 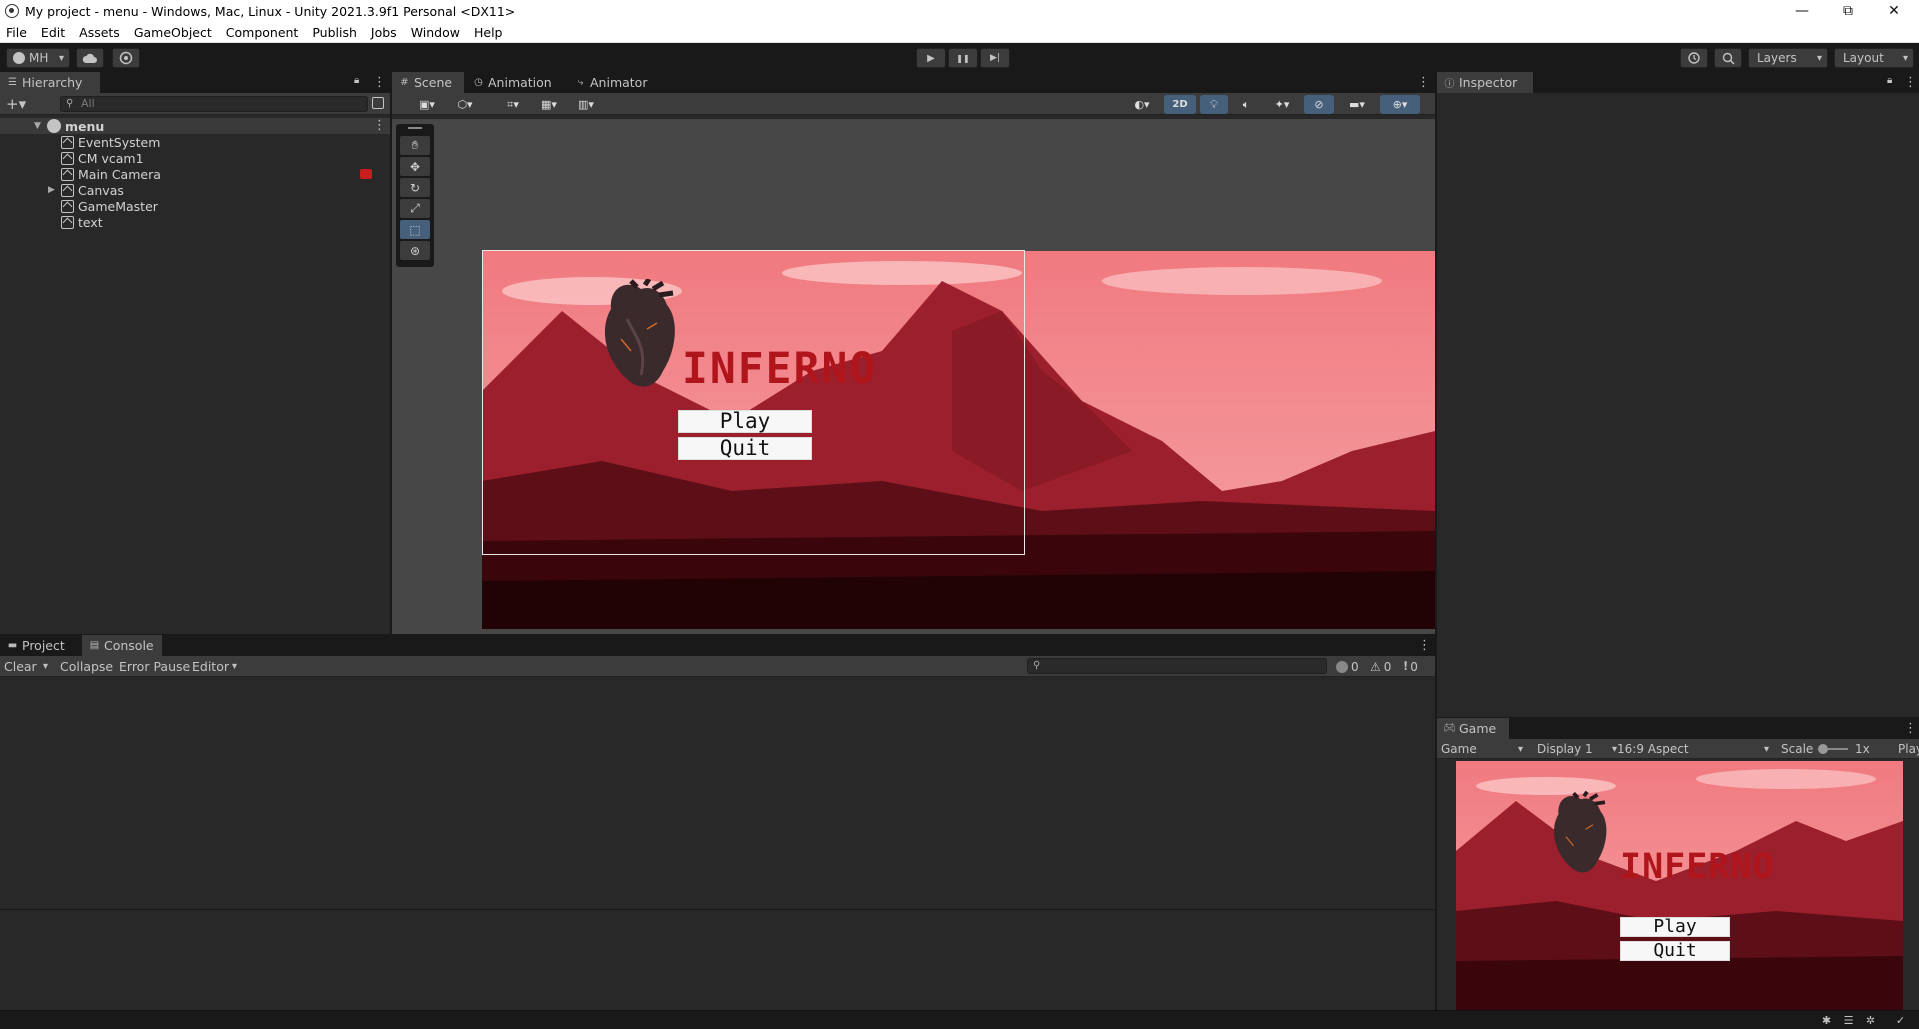 What do you see at coordinates (1357, 104) in the screenshot?
I see `camera-dropdown: ▬▾` at bounding box center [1357, 104].